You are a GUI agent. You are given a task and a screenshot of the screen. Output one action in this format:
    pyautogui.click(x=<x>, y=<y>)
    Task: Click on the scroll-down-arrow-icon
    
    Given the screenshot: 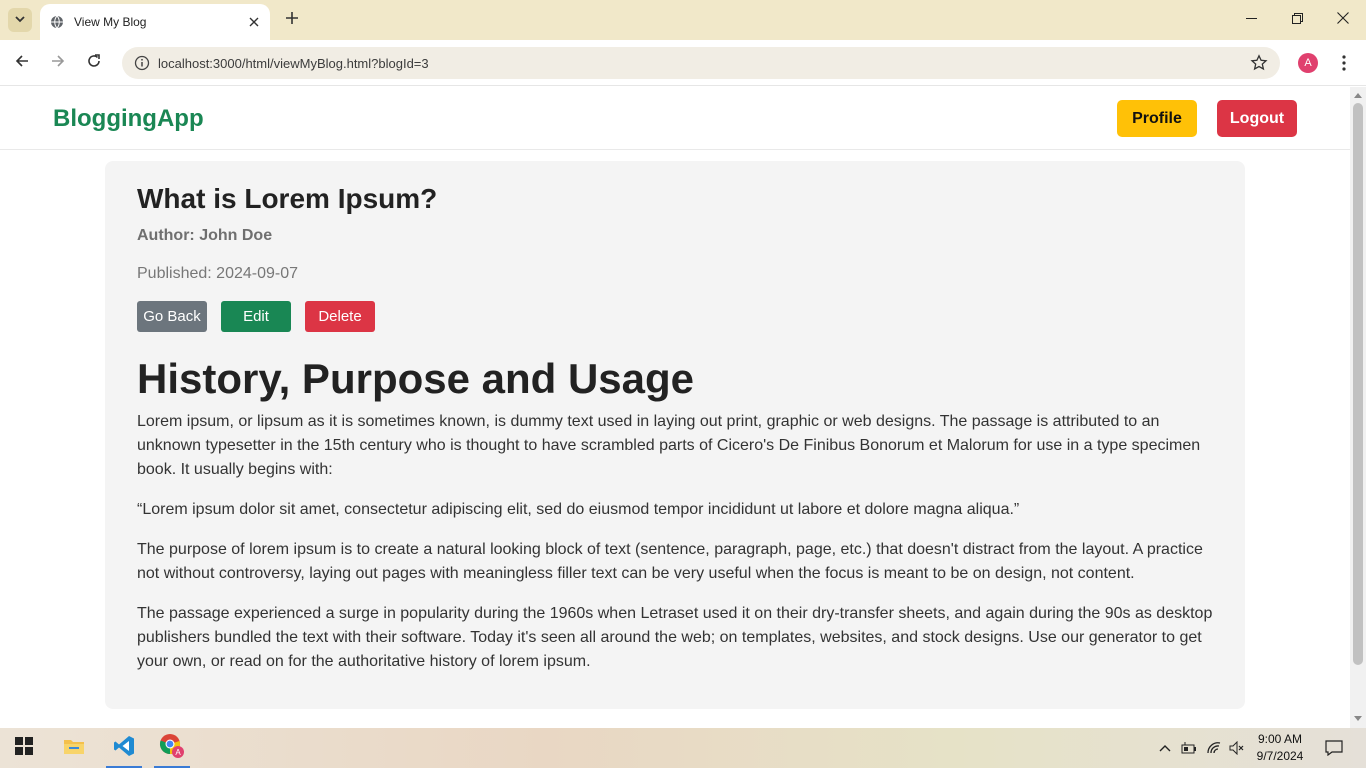 What is the action you would take?
    pyautogui.click(x=1358, y=719)
    